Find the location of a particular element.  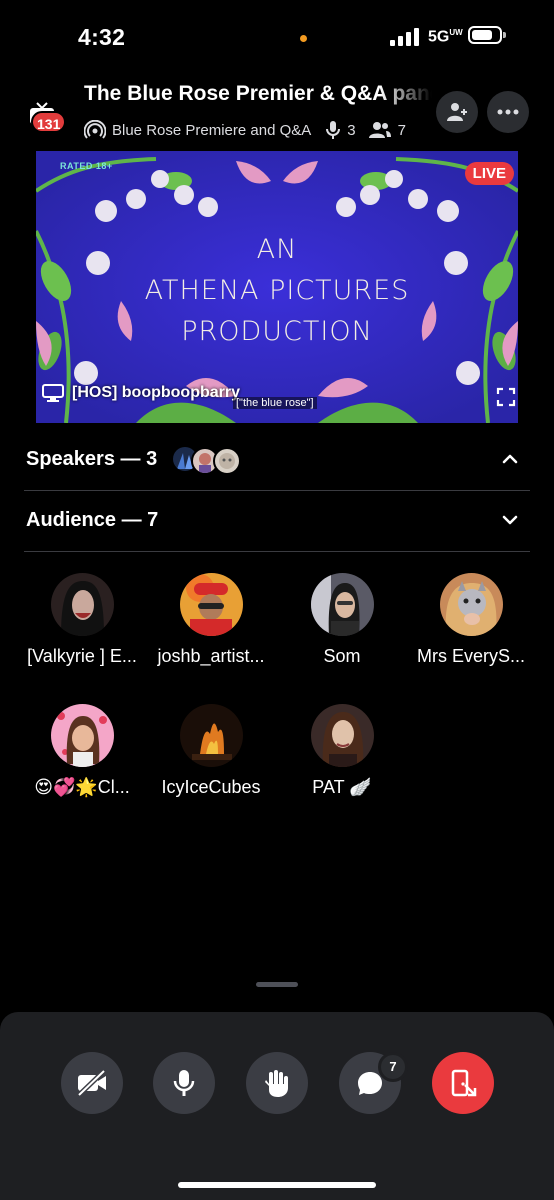

audience-member: Som is located at coordinates (342, 620).